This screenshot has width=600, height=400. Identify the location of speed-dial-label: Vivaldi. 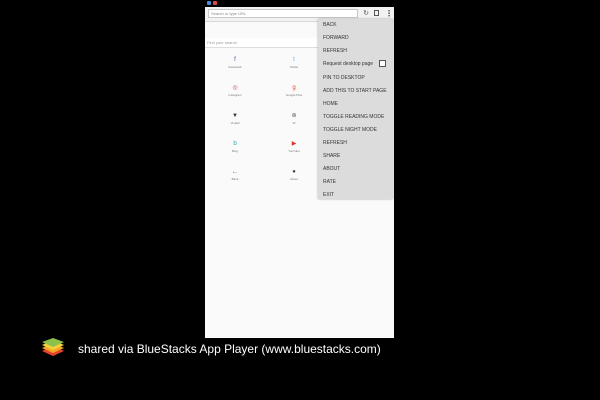
(235, 123).